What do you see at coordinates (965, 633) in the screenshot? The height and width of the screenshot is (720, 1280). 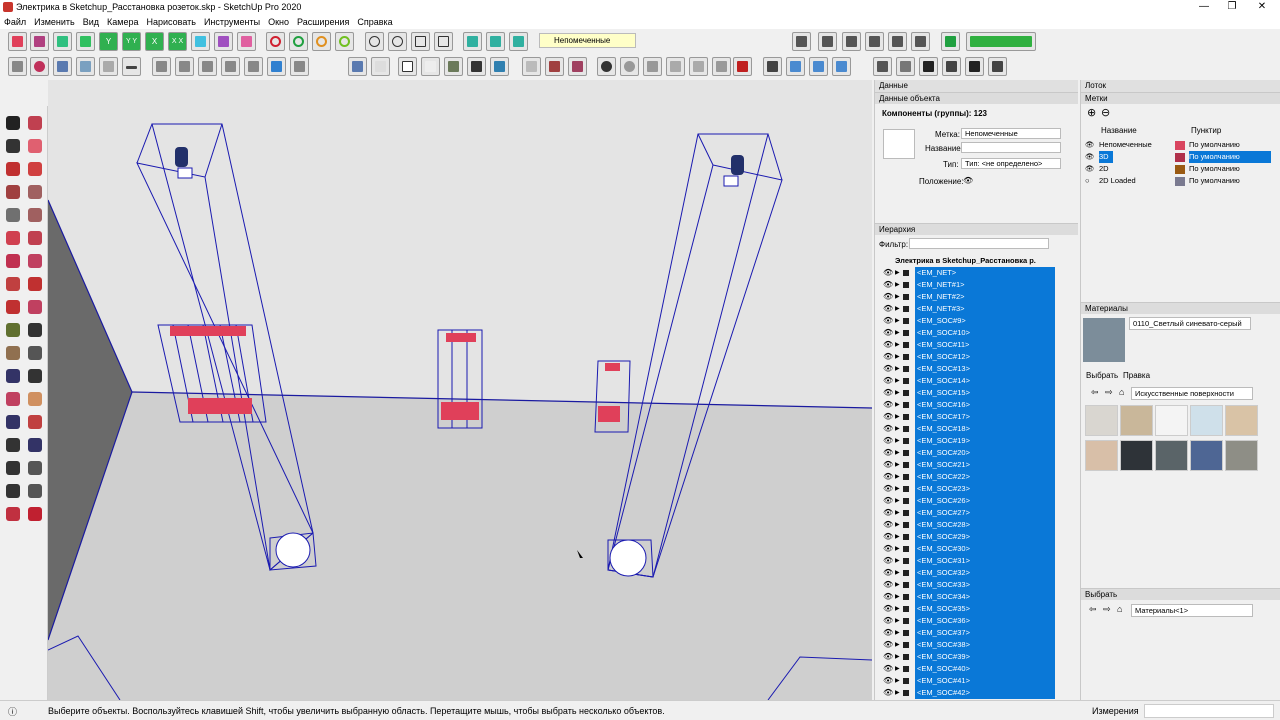 I see `outliner-row: 👁 ▶ <EM_SOC#37>` at bounding box center [965, 633].